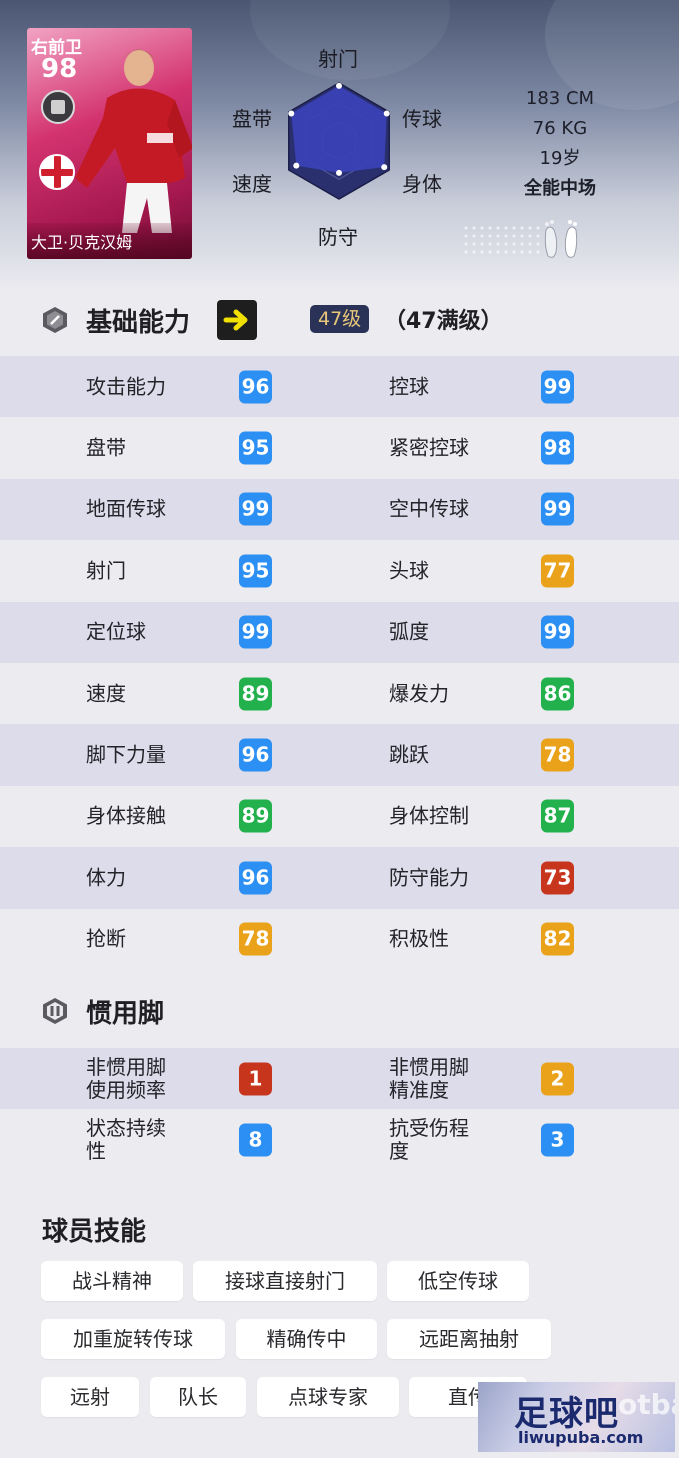 The height and width of the screenshot is (1458, 679). What do you see at coordinates (557, 939) in the screenshot?
I see `stat-value-right: 82` at bounding box center [557, 939].